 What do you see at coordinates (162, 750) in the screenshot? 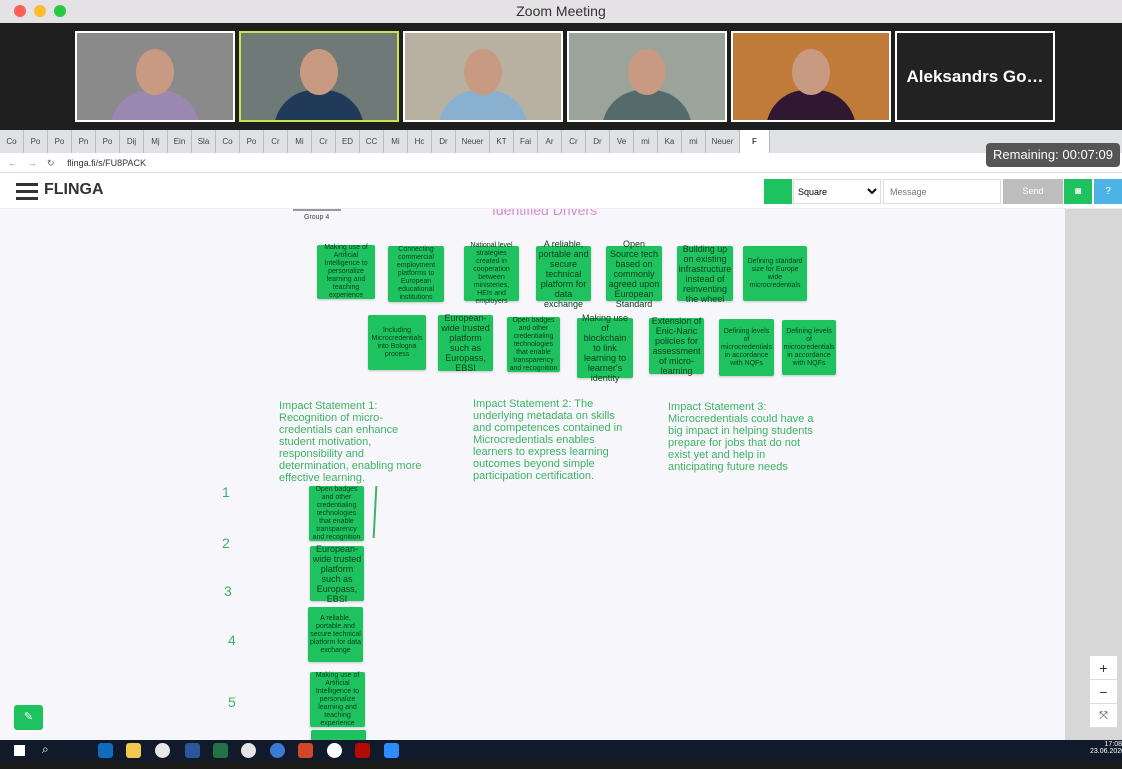
I see `chrome-icon` at bounding box center [162, 750].